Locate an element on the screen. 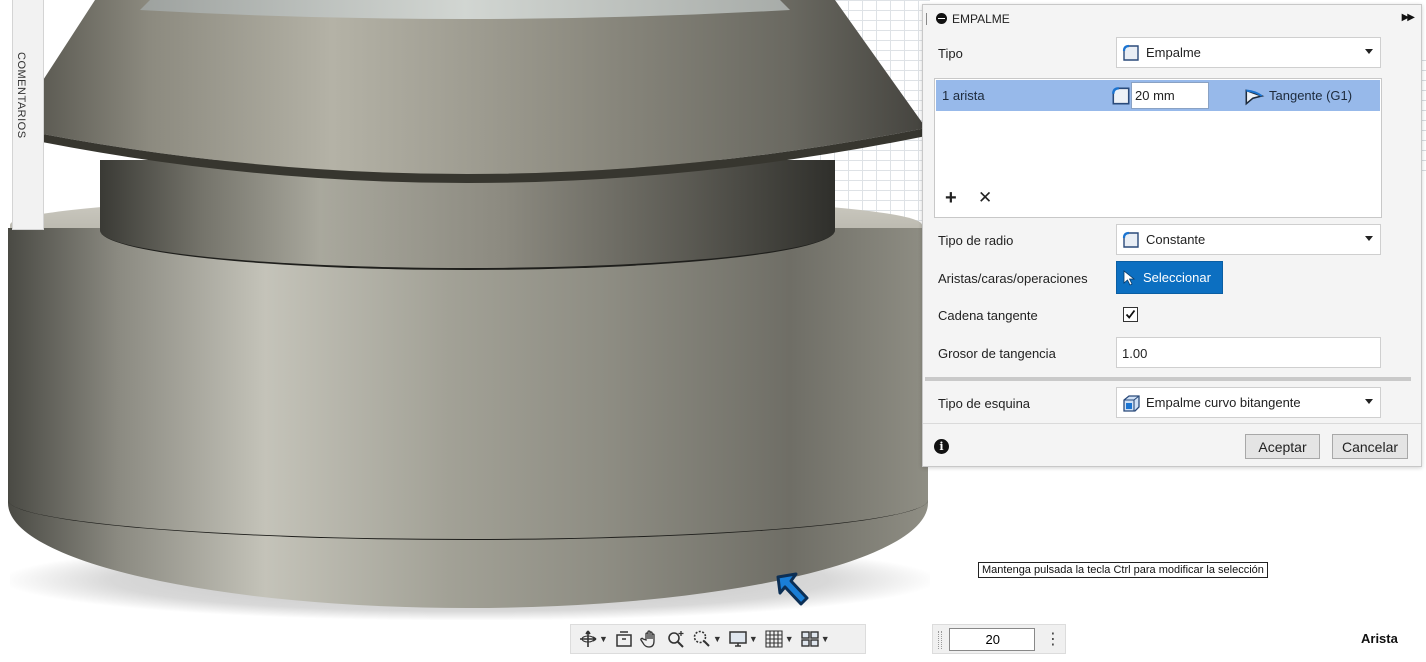 This screenshot has height=662, width=1426. zoom-window-button: ▼ is located at coordinates (707, 639).